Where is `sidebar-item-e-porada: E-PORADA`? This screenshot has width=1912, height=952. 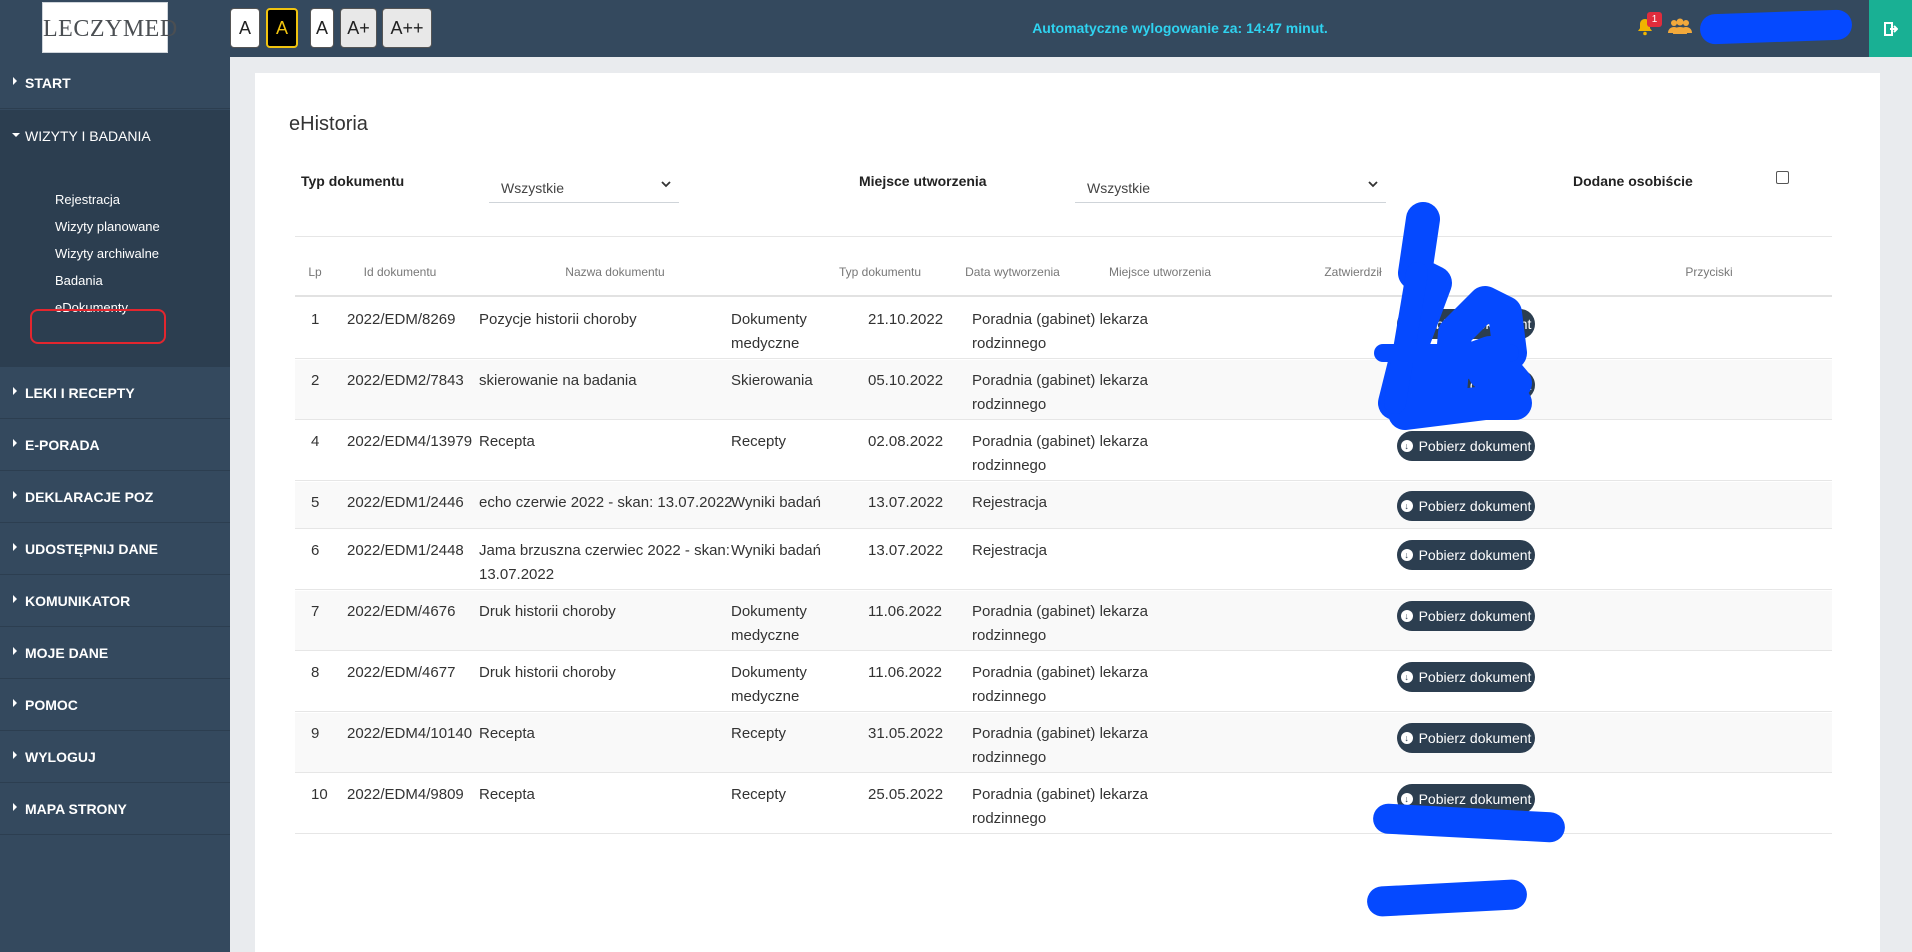 sidebar-item-e-porada: E-PORADA is located at coordinates (115, 445).